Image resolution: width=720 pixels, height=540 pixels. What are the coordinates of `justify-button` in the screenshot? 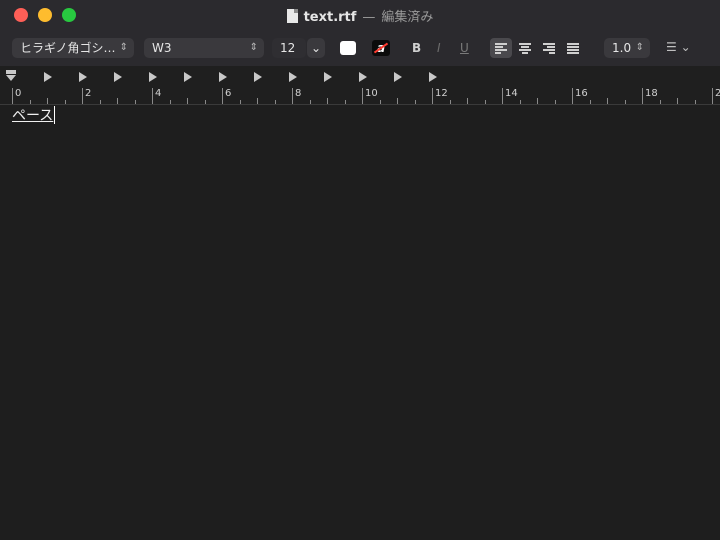 It's located at (573, 48).